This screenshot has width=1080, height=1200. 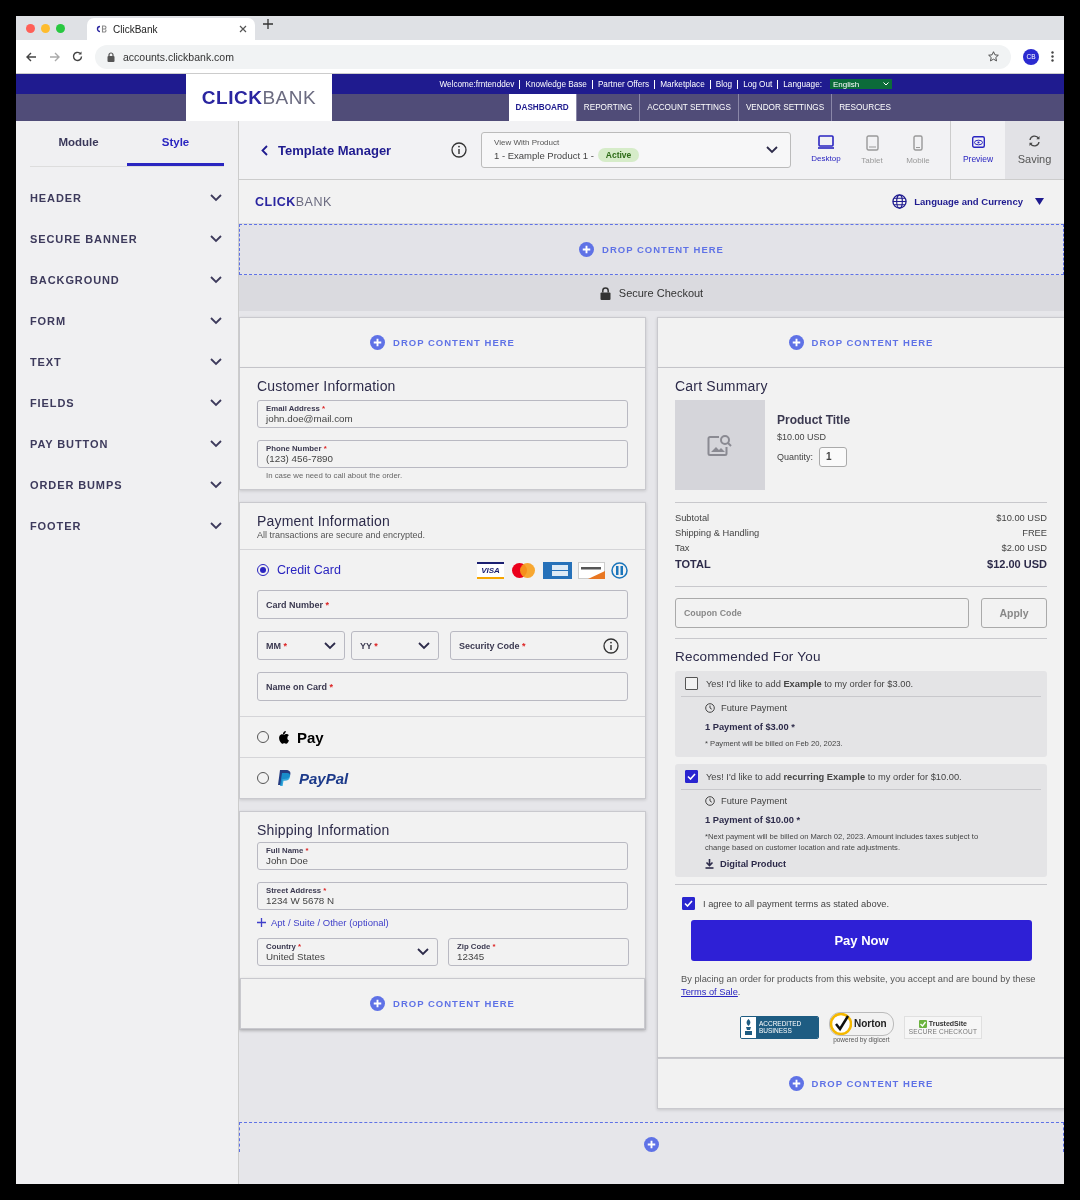 I want to click on torch-icon, so click(x=748, y=1027).